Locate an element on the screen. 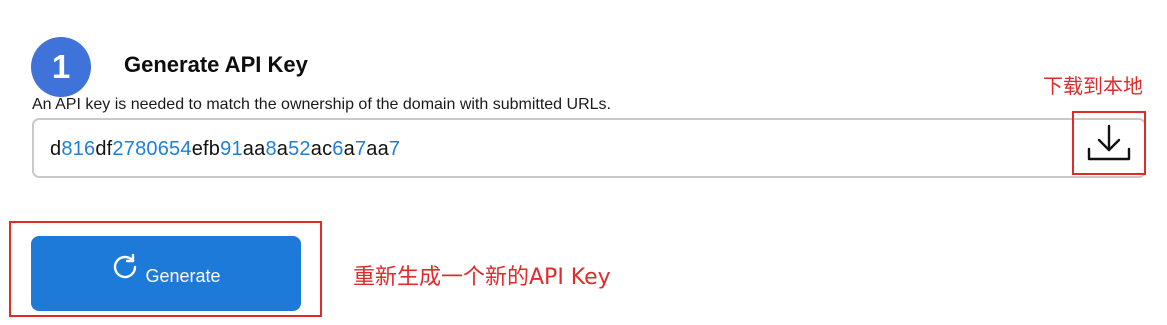  download-annotation: 下载到本地 is located at coordinates (1093, 86).